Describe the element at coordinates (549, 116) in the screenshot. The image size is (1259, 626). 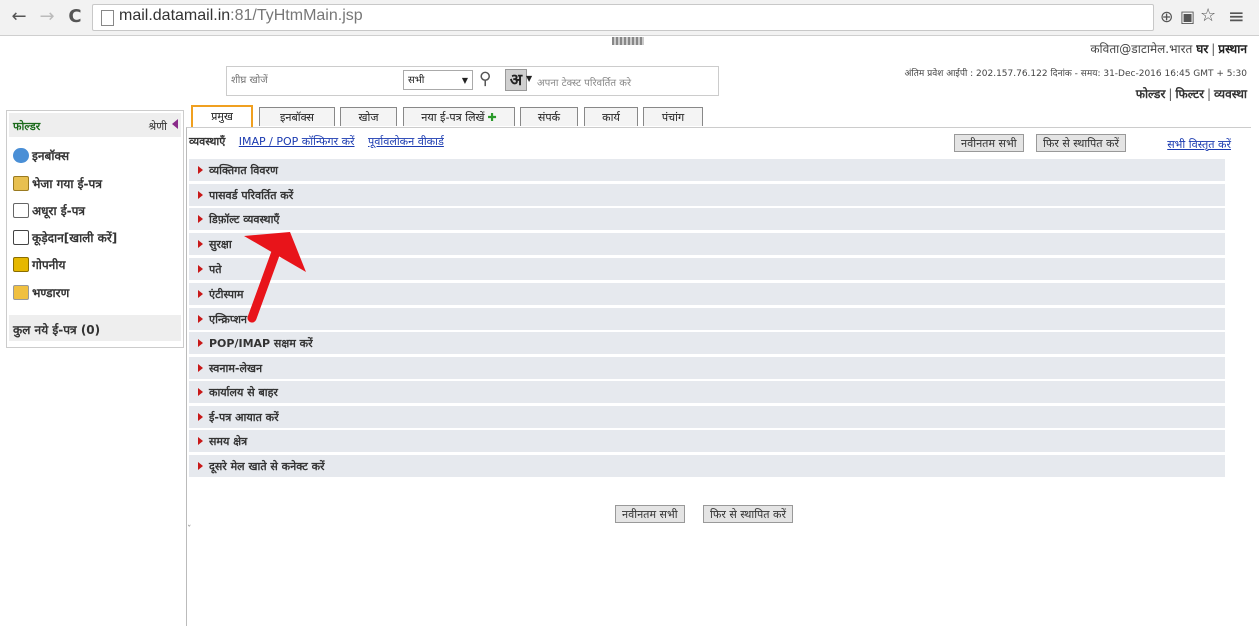
I see `tab-contacts: संपर्क` at that location.